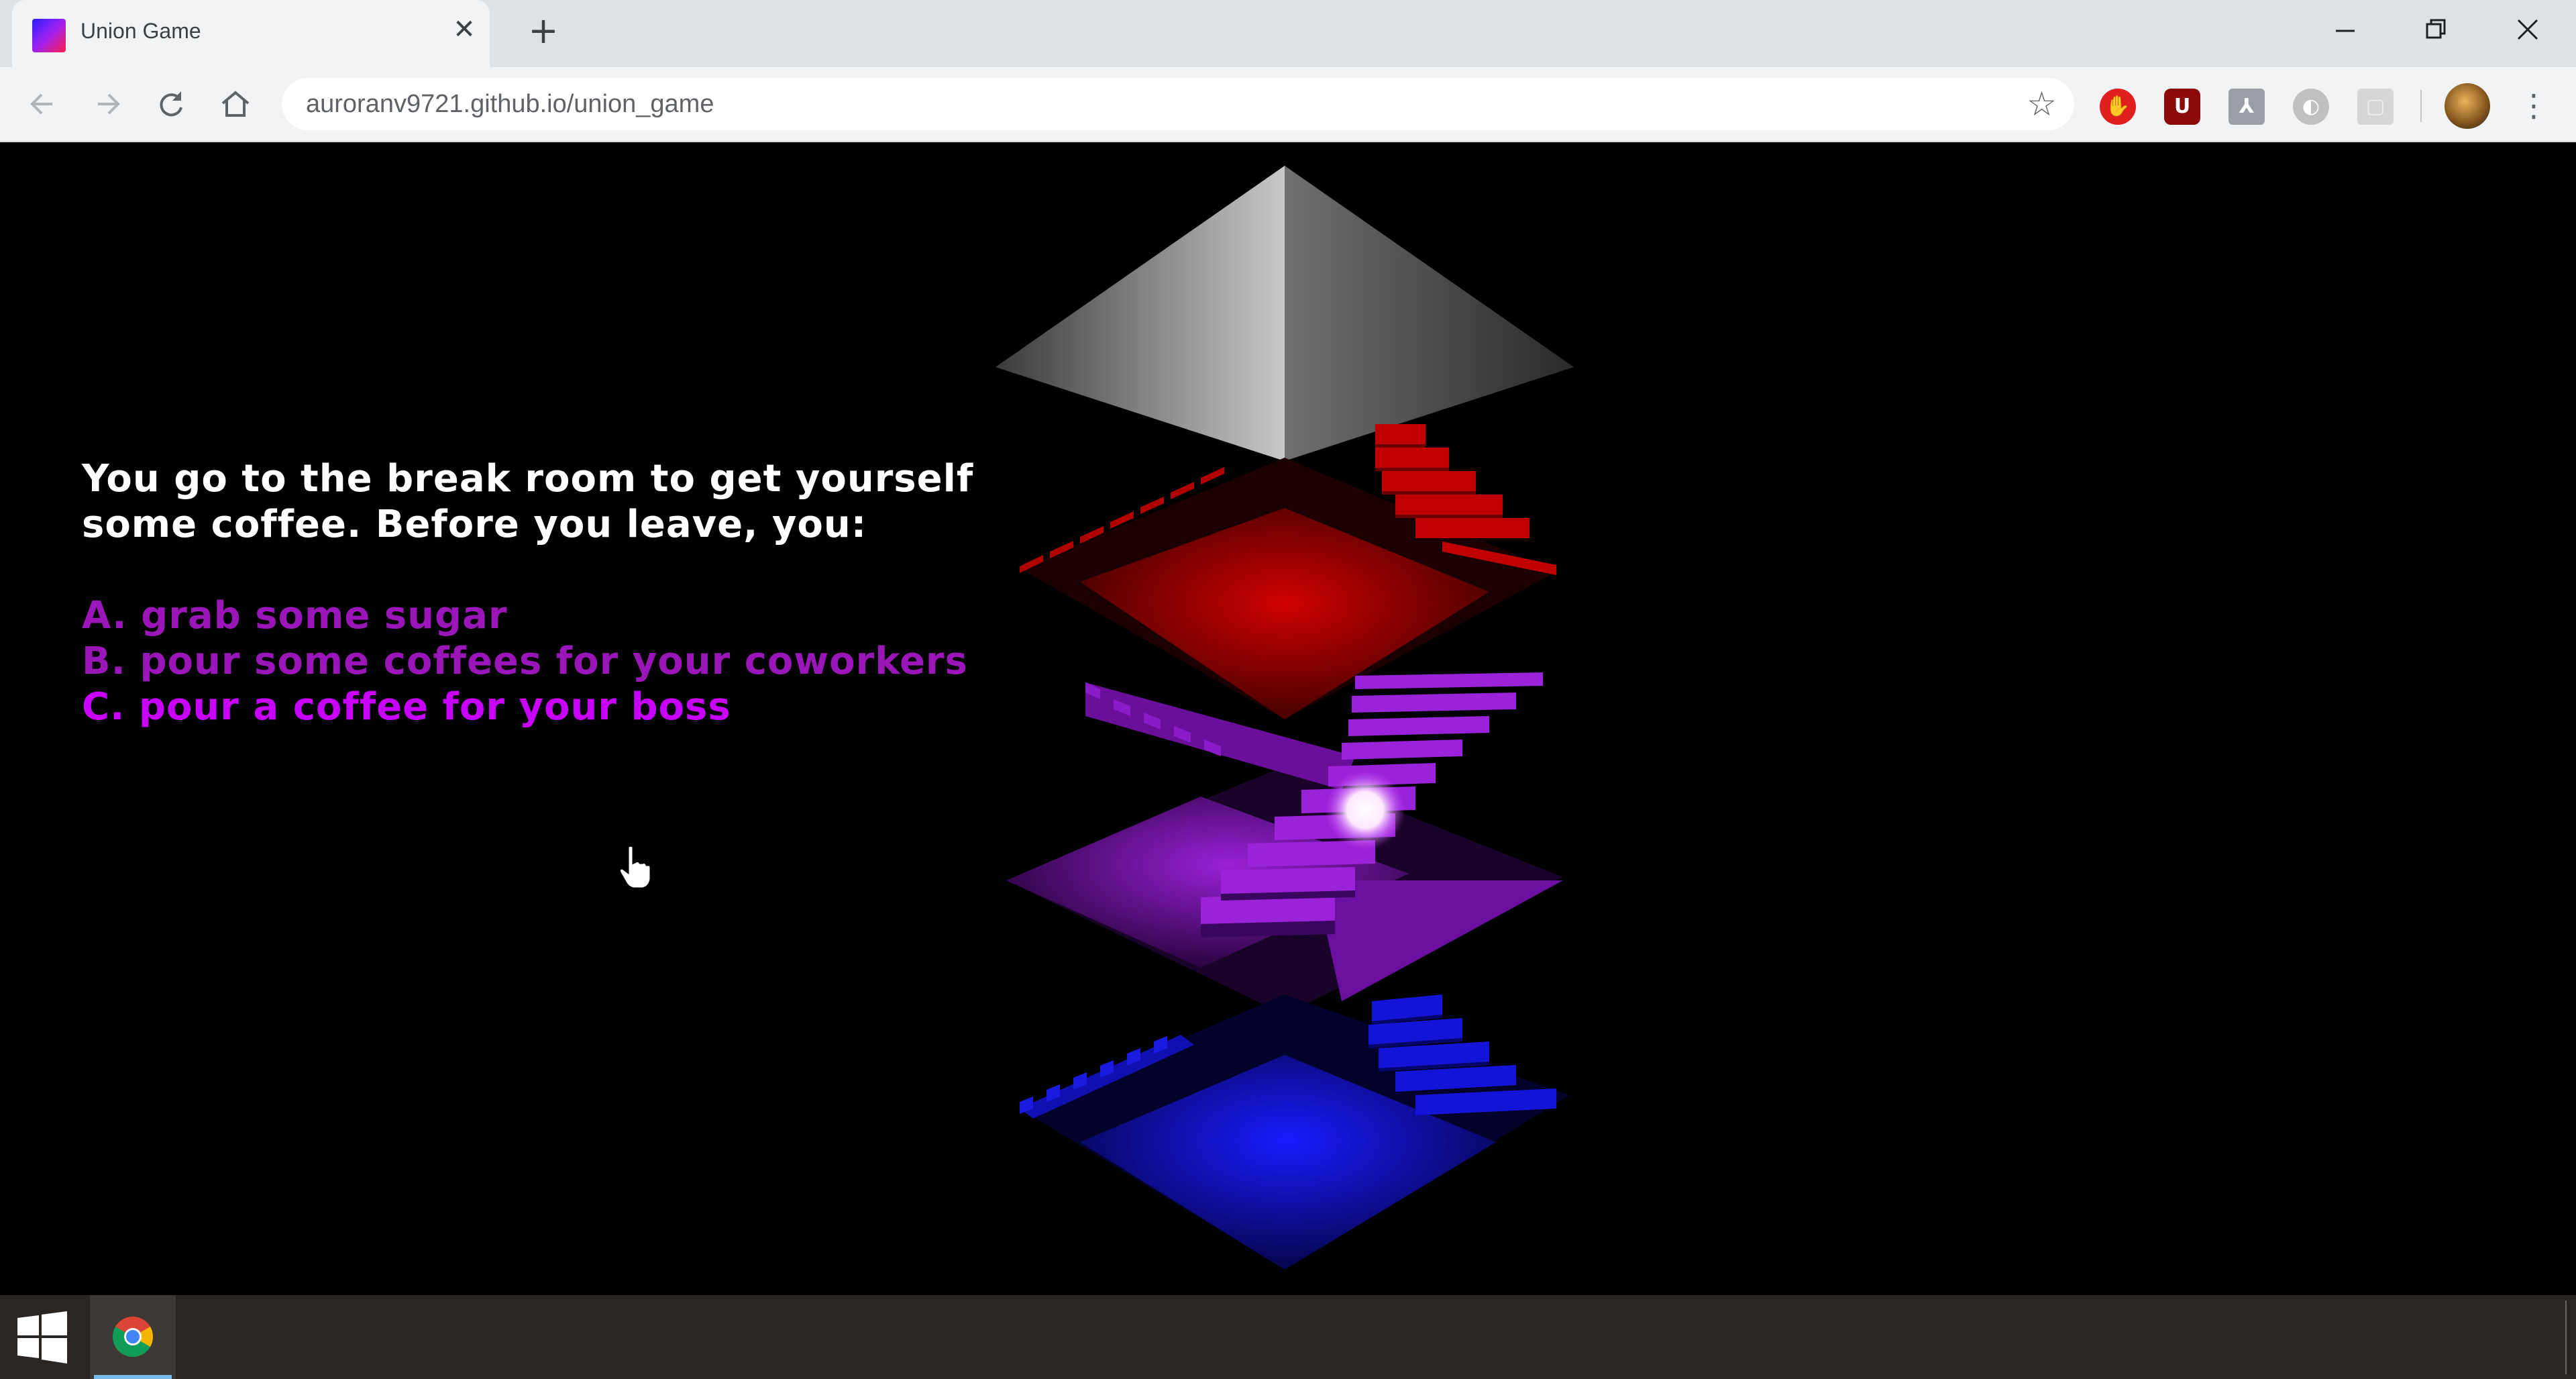 The image size is (2576, 1379). I want to click on back-button, so click(42, 104).